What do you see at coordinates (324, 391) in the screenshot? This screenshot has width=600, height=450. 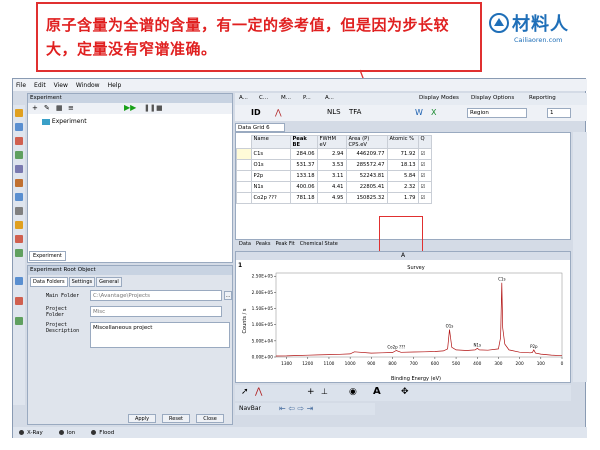 I see `marker-icon: ⊥` at bounding box center [324, 391].